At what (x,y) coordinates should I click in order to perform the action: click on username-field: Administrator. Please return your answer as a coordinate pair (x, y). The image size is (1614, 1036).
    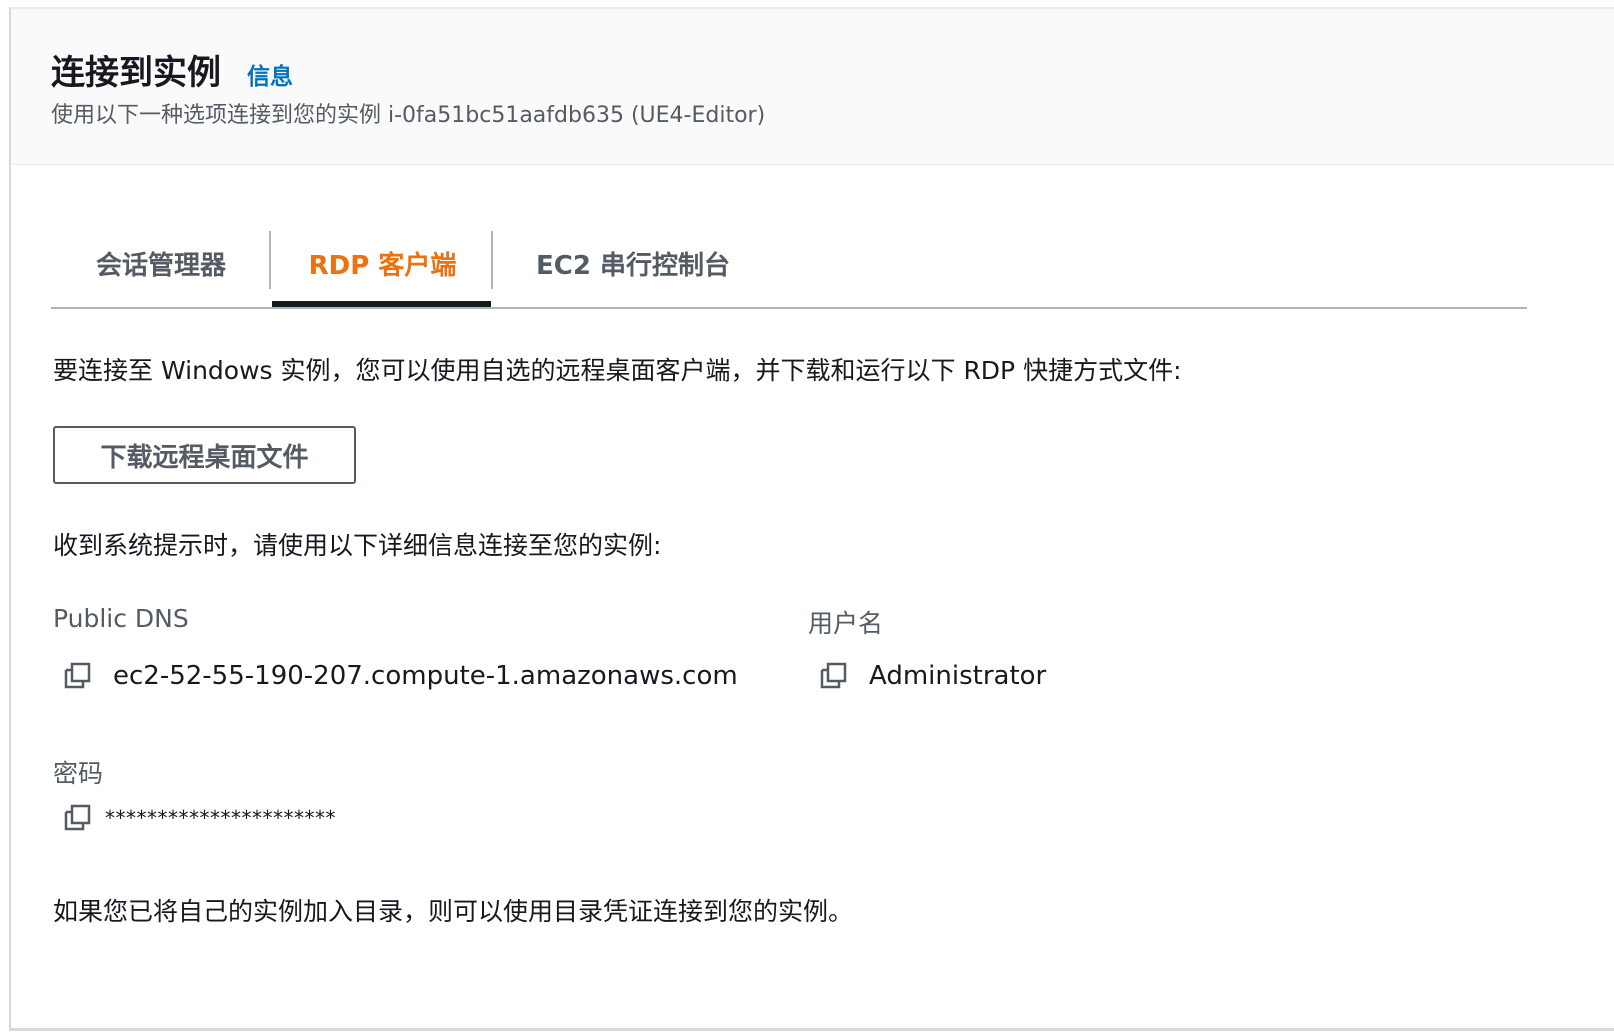
    Looking at the image, I should click on (932, 676).